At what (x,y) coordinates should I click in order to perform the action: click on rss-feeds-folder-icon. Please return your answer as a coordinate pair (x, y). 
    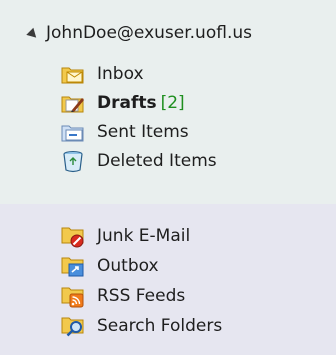
    Looking at the image, I should click on (72, 297).